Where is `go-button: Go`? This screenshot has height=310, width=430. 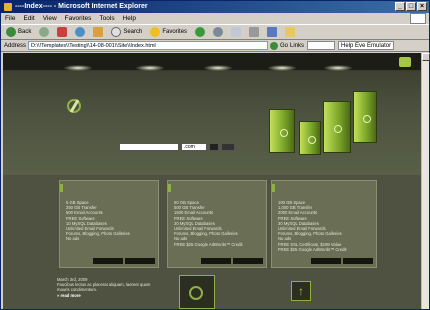 go-button: Go is located at coordinates (279, 46).